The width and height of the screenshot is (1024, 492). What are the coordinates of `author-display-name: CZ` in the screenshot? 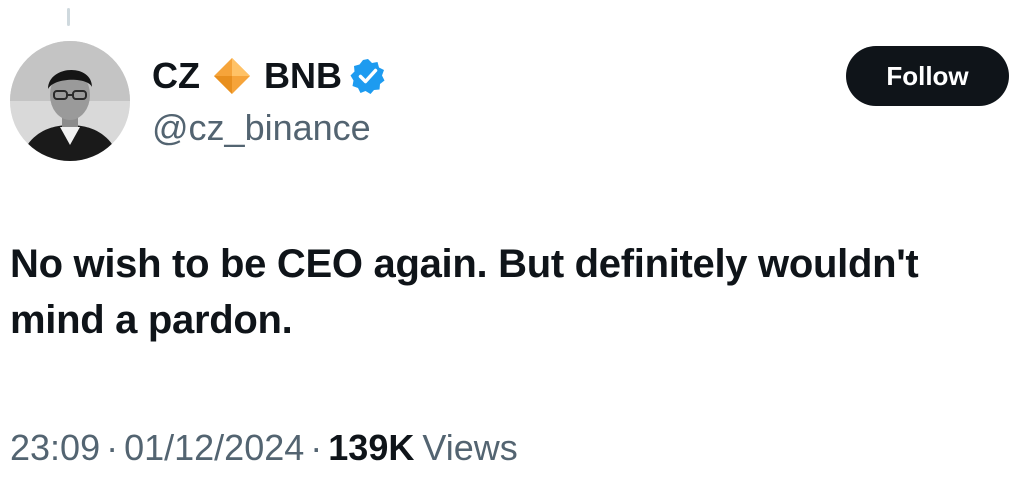 It's located at (176, 76).